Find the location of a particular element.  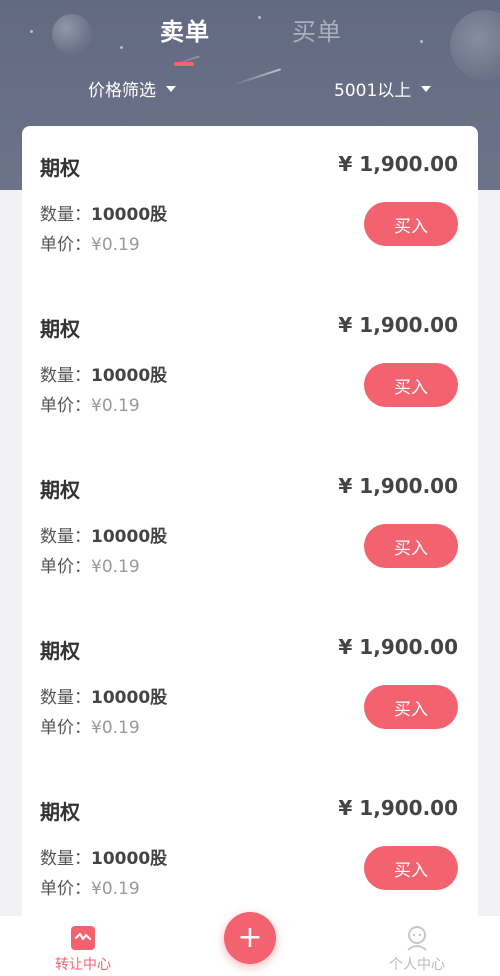

nav-item-profile: 个人中心 is located at coordinates (417, 945).